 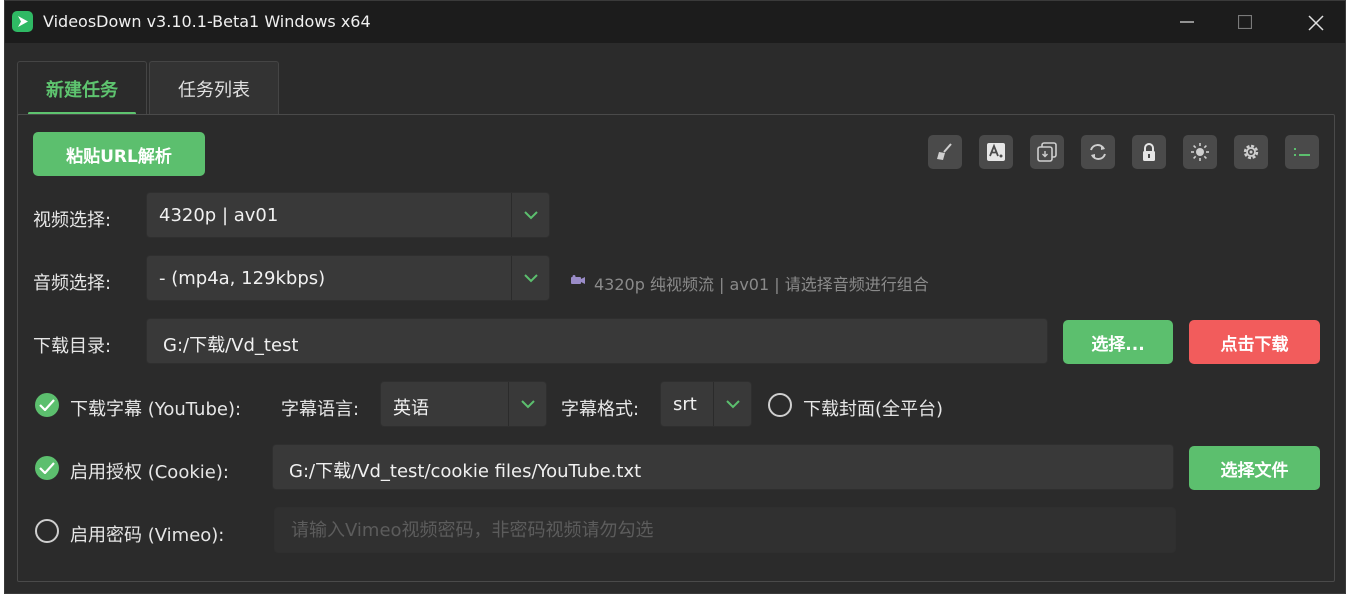 I want to click on start-download-button: 点击下载, so click(x=1254, y=342).